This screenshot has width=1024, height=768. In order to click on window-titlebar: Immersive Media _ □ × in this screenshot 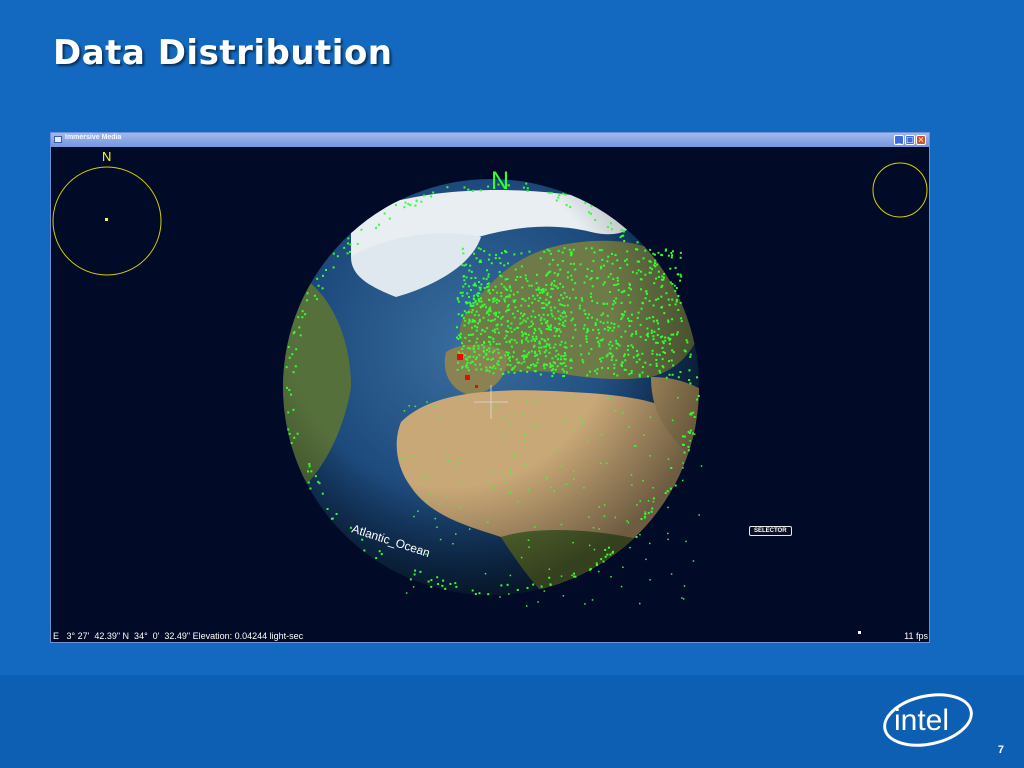, I will do `click(490, 140)`.